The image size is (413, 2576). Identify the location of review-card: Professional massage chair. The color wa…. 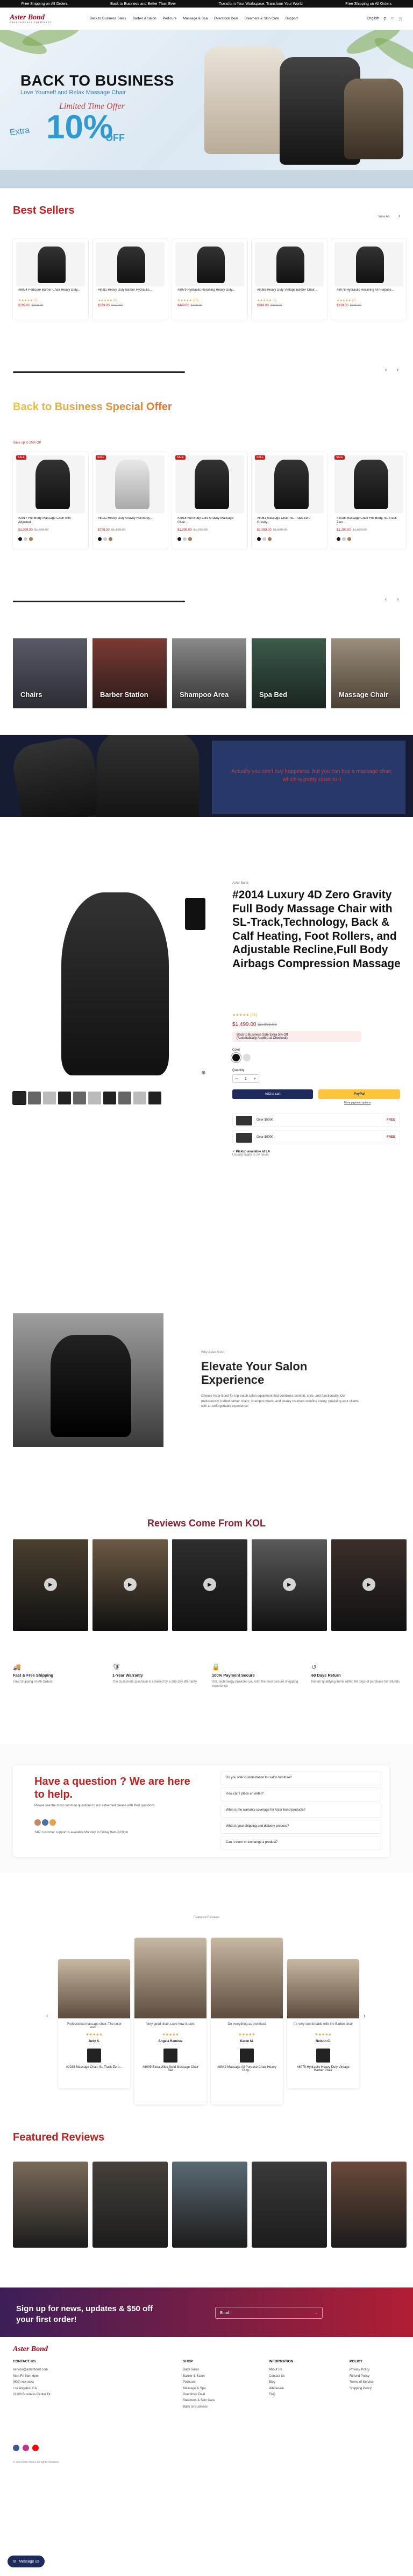
(94, 2024).